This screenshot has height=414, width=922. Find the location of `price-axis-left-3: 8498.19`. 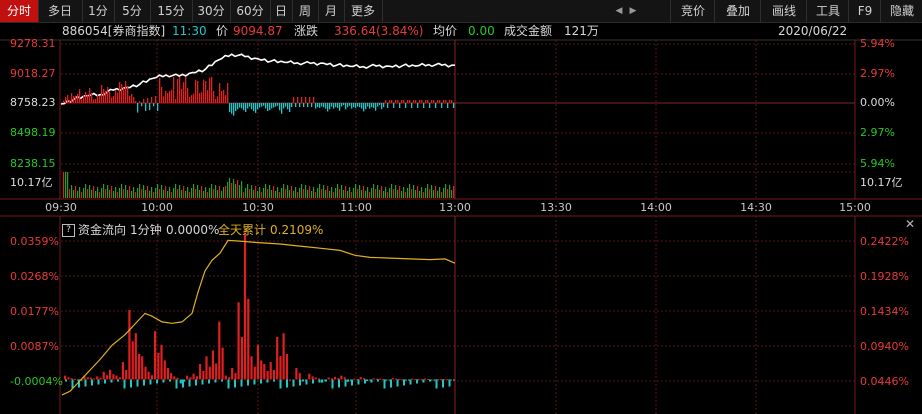

price-axis-left-3: 8498.19 is located at coordinates (33, 132).